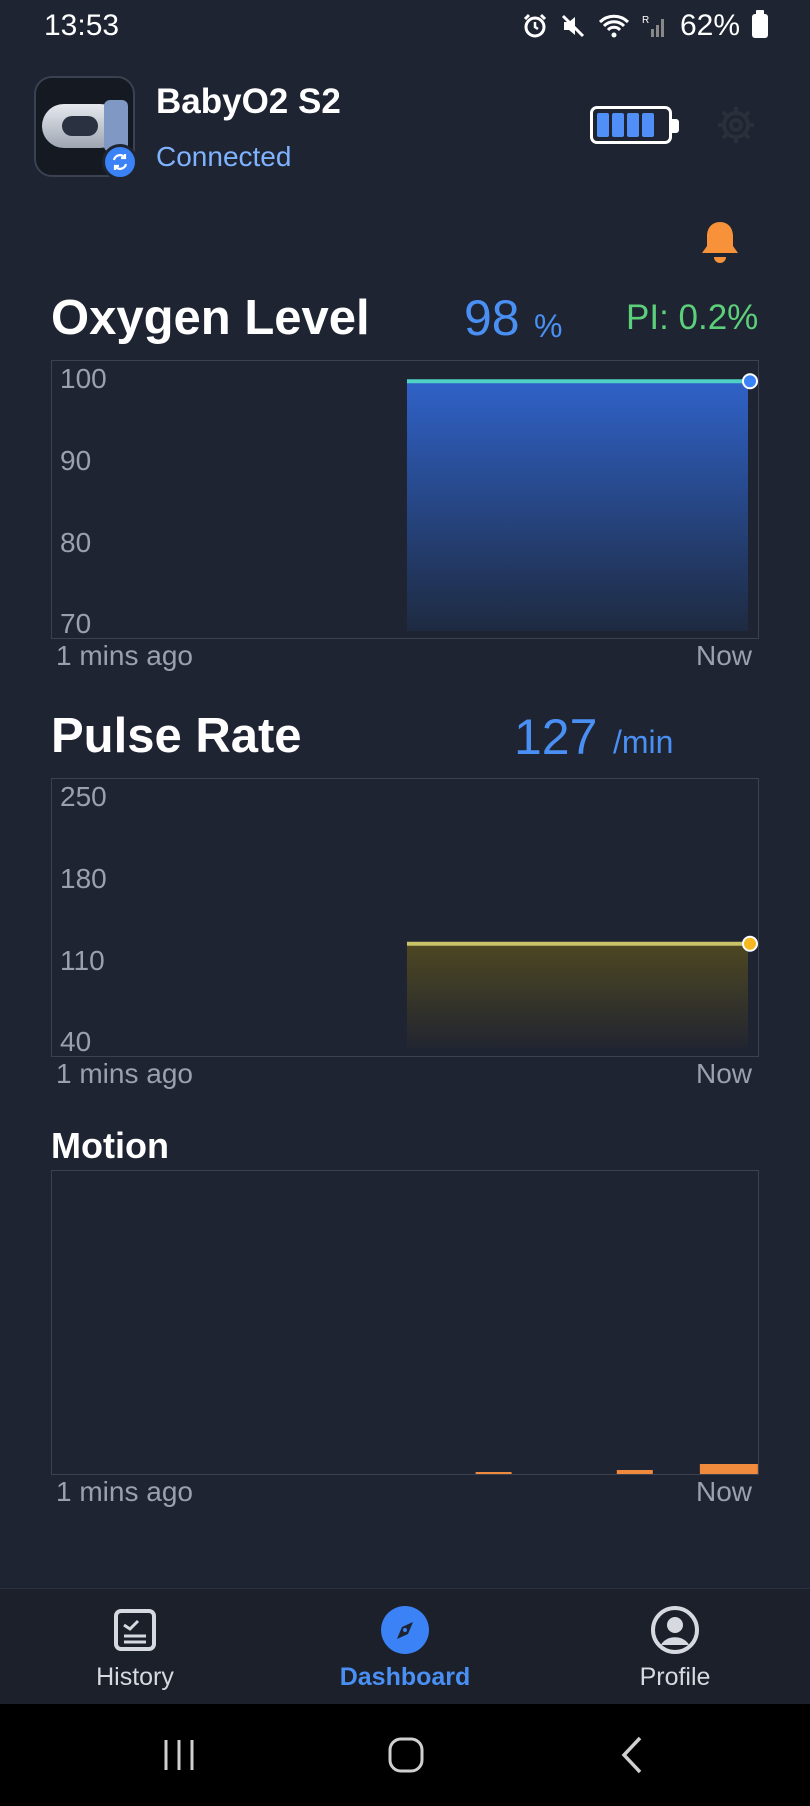  What do you see at coordinates (633, 1755) in the screenshot?
I see `back-icon` at bounding box center [633, 1755].